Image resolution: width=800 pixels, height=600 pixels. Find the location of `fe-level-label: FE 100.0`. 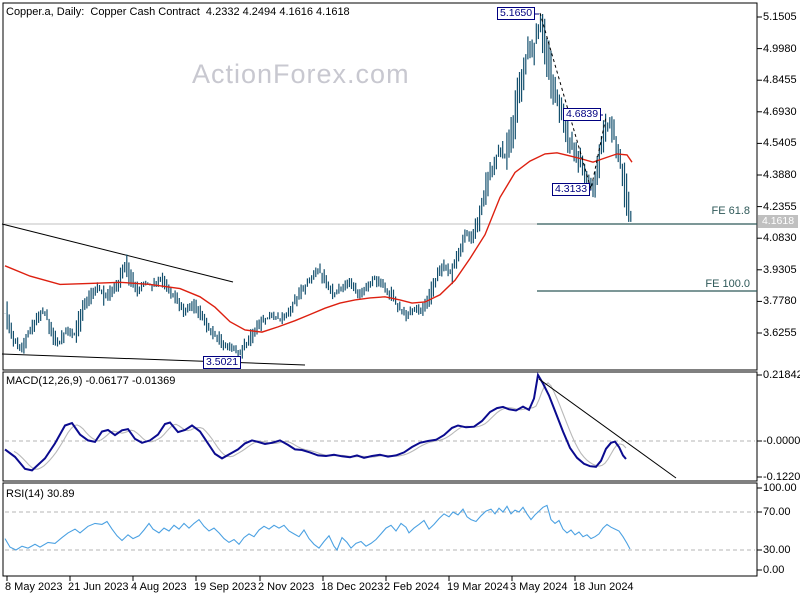

fe-level-label: FE 100.0 is located at coordinates (727, 284).